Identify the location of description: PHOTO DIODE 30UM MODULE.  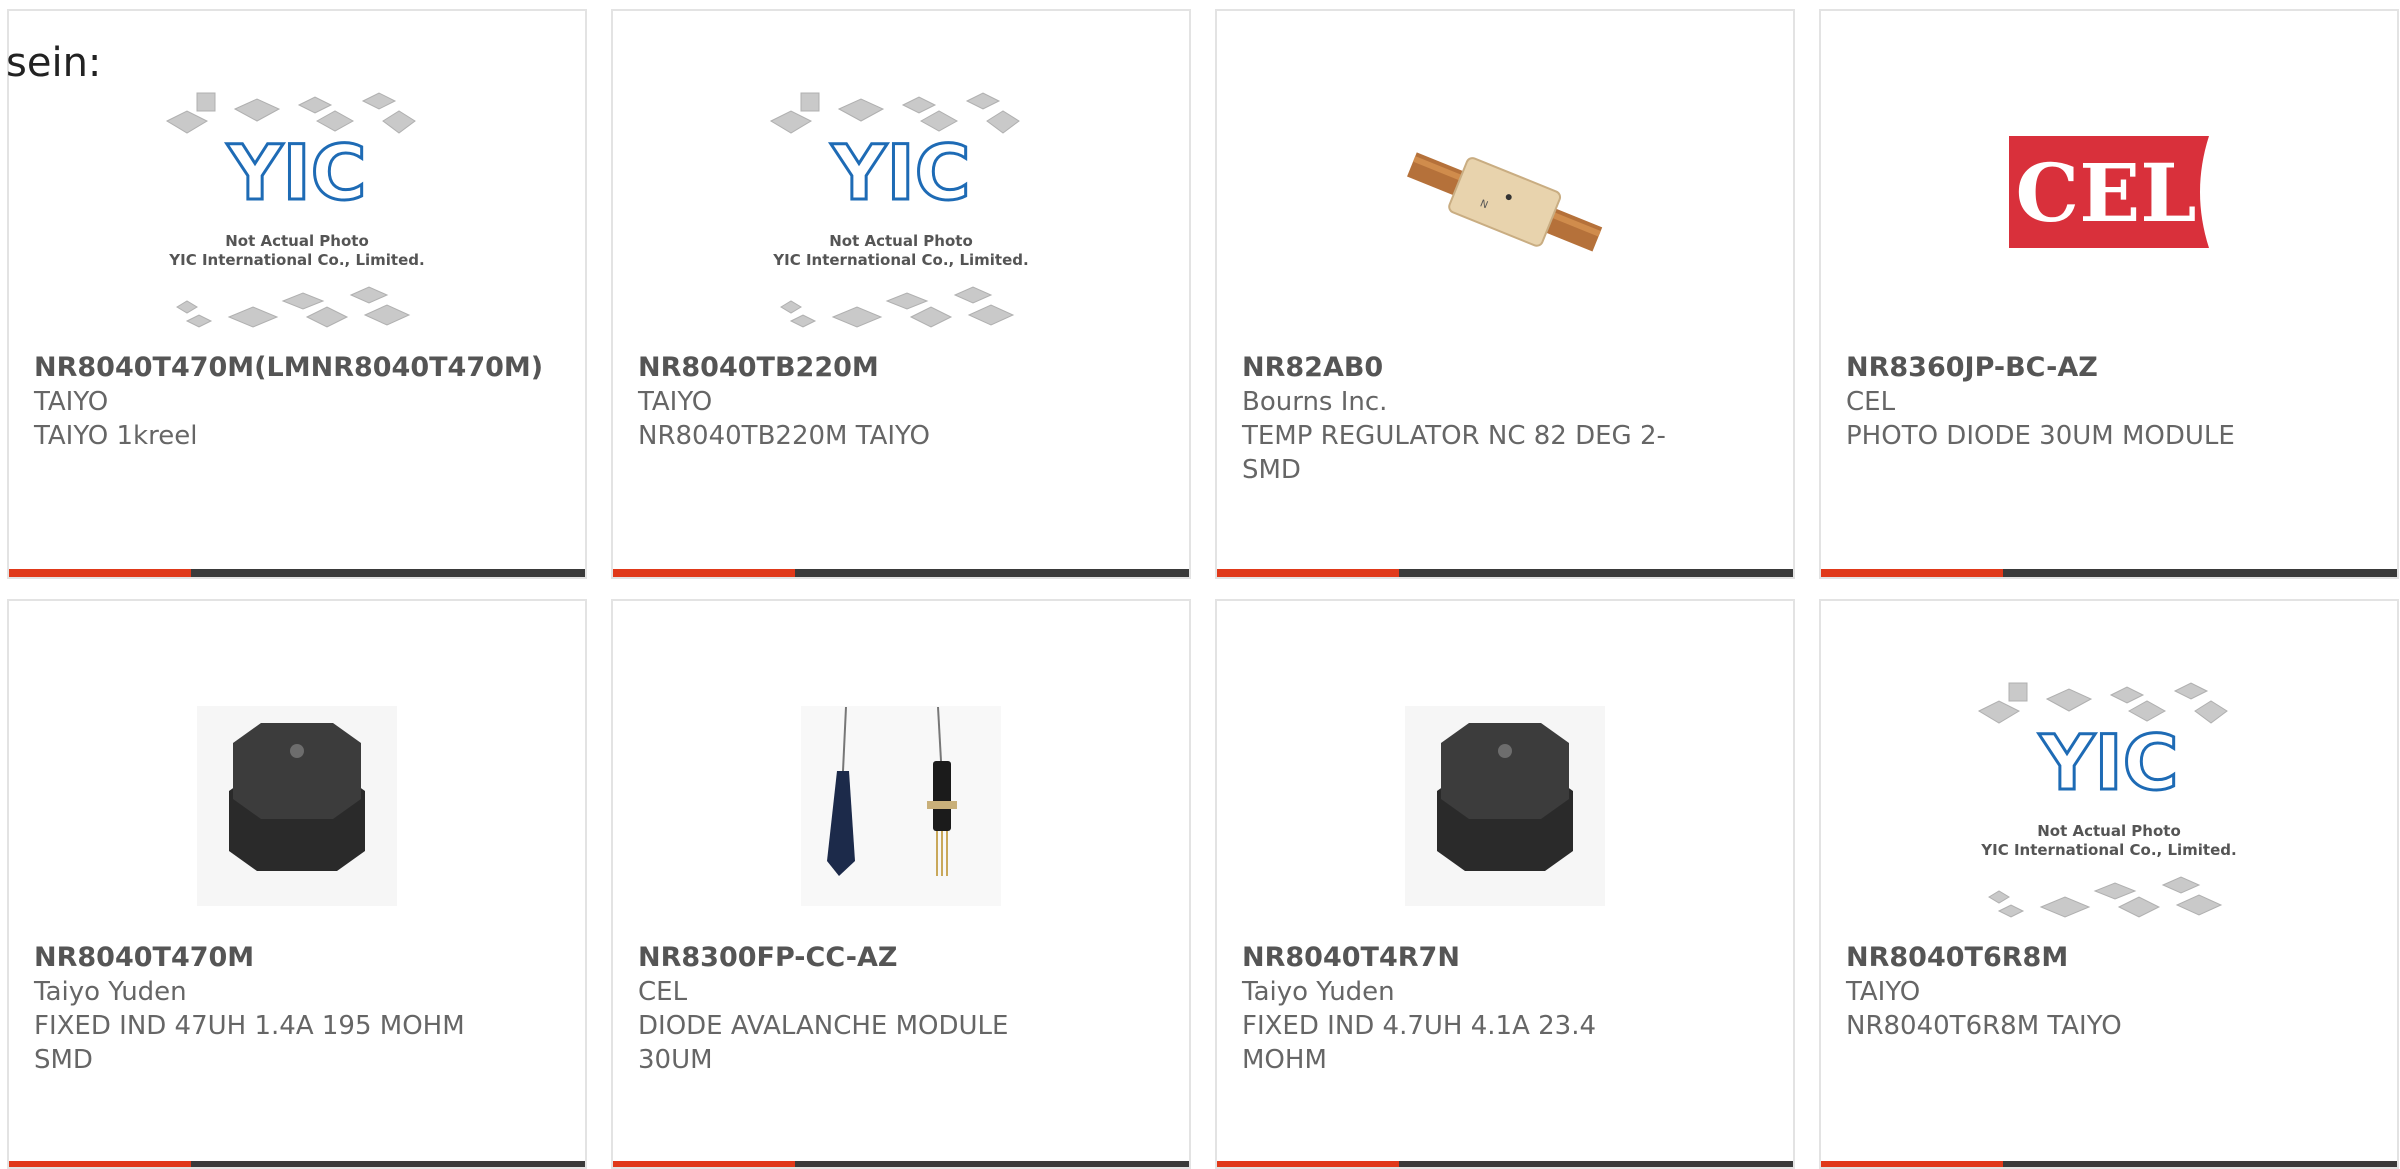
(2040, 436).